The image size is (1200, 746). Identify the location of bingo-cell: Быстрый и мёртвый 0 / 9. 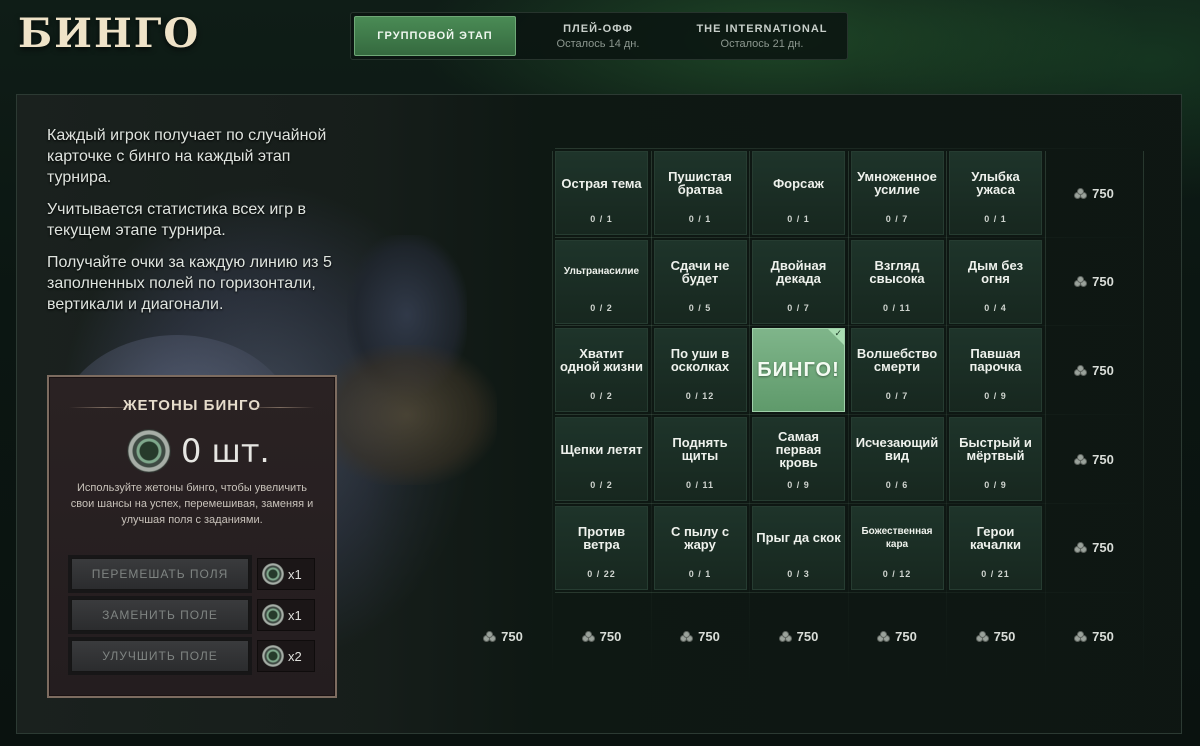
(995, 459).